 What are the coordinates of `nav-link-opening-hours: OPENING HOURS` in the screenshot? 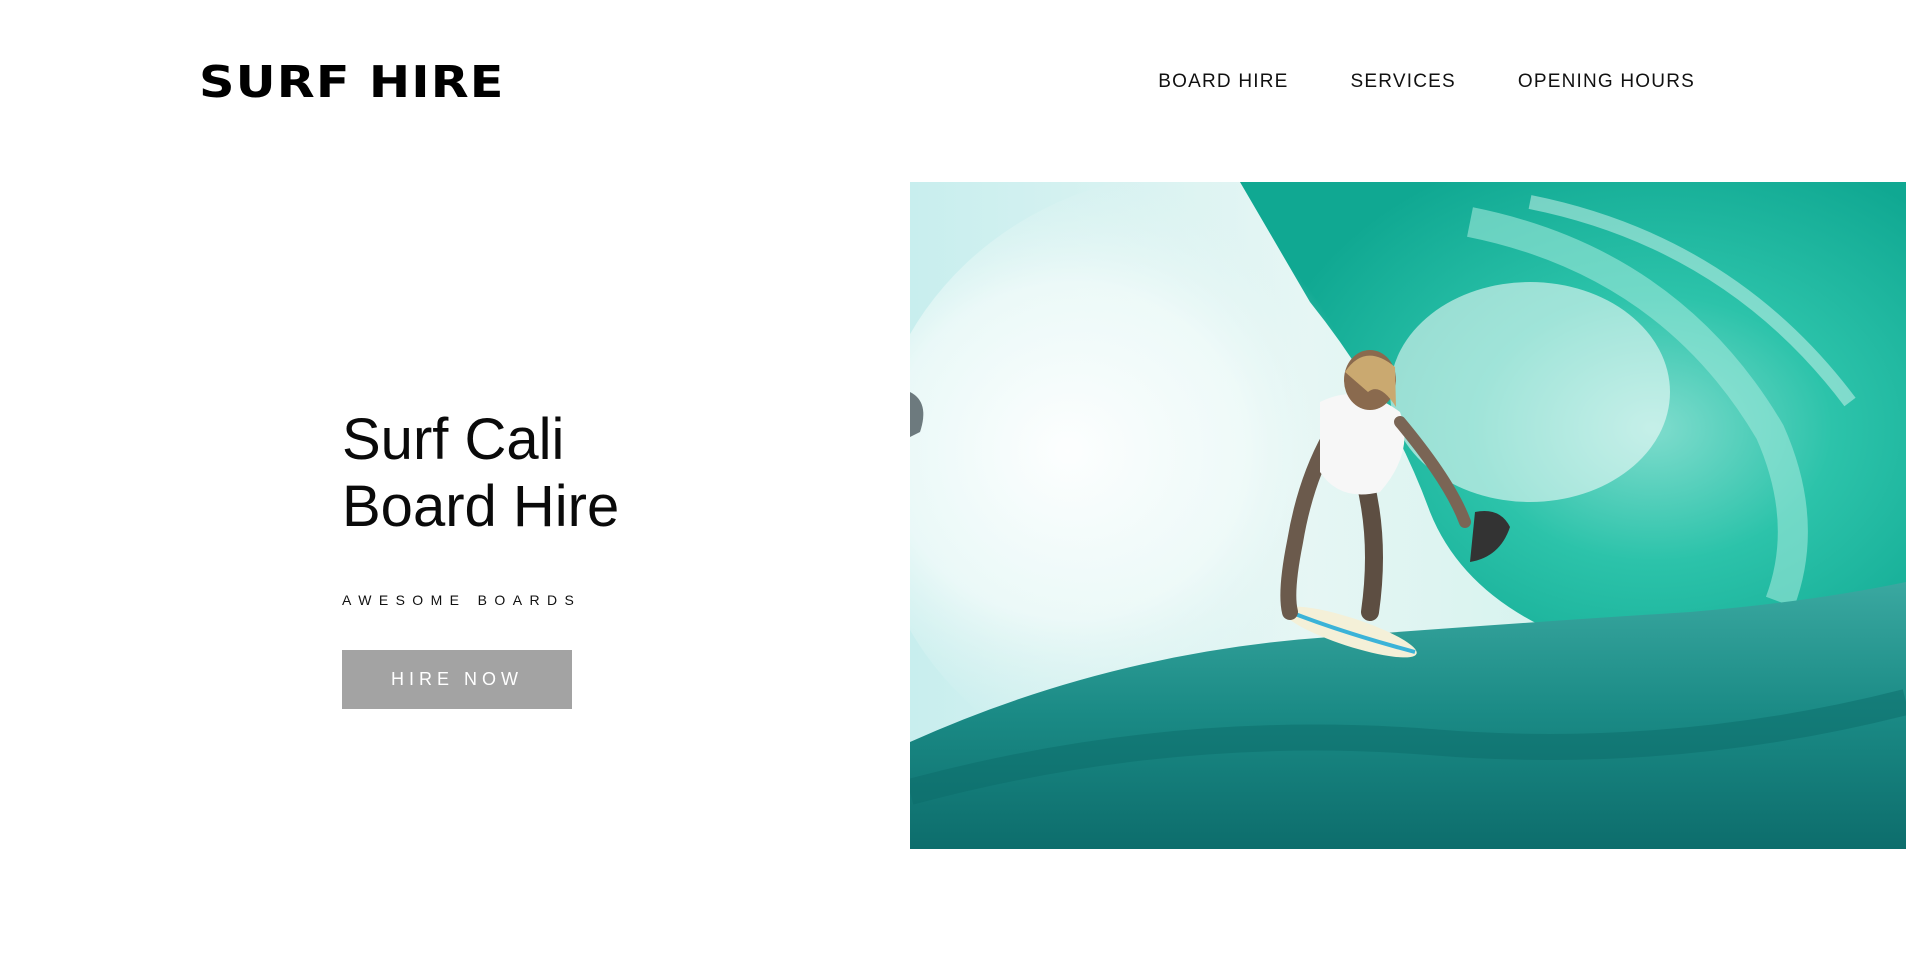 It's located at (1606, 82).